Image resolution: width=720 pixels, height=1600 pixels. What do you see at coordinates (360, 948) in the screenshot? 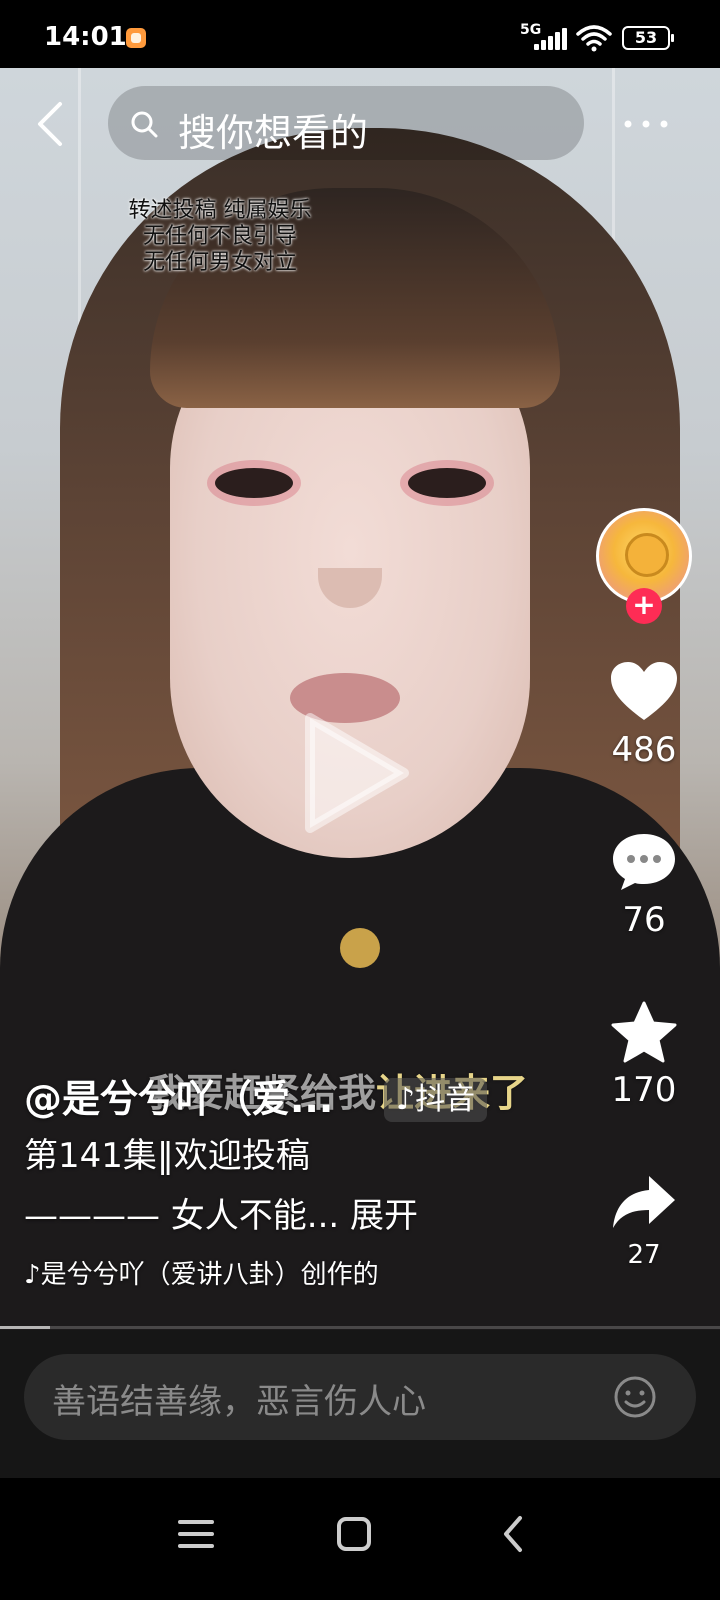
I see `necklace-pendant` at bounding box center [360, 948].